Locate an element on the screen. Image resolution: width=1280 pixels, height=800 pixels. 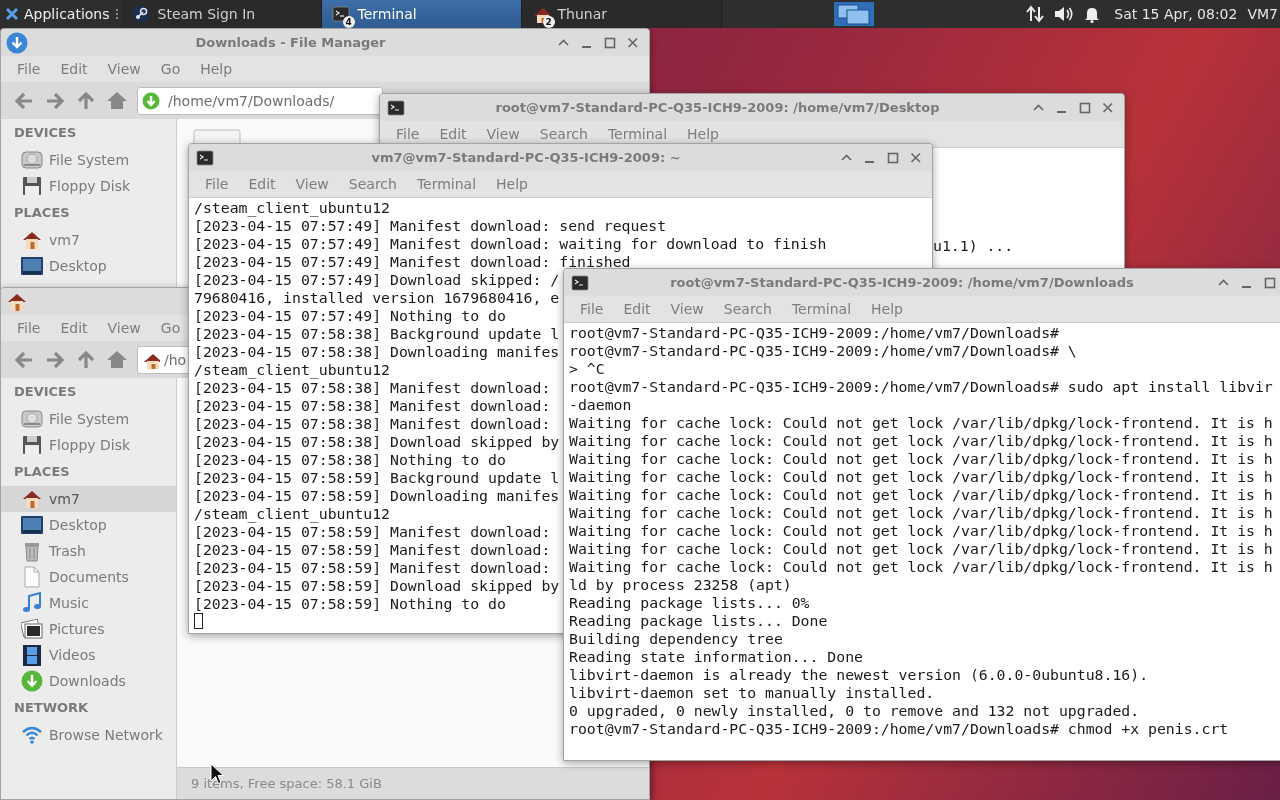
sidebar-item: Videos is located at coordinates (88, 655).